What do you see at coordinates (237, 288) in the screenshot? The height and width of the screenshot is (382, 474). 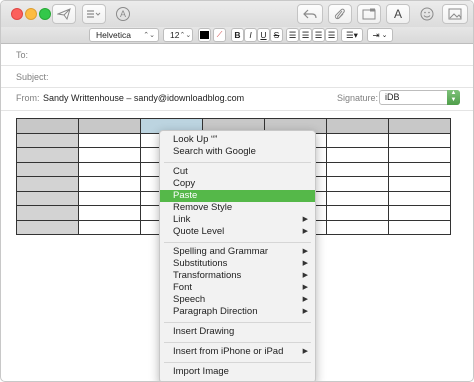 I see `menu-item-font: Font ▶` at bounding box center [237, 288].